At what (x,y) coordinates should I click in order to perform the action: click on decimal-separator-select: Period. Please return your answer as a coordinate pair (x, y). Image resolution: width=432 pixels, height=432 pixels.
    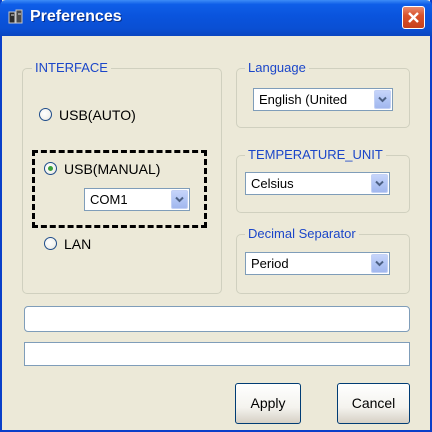
    Looking at the image, I should click on (317, 263).